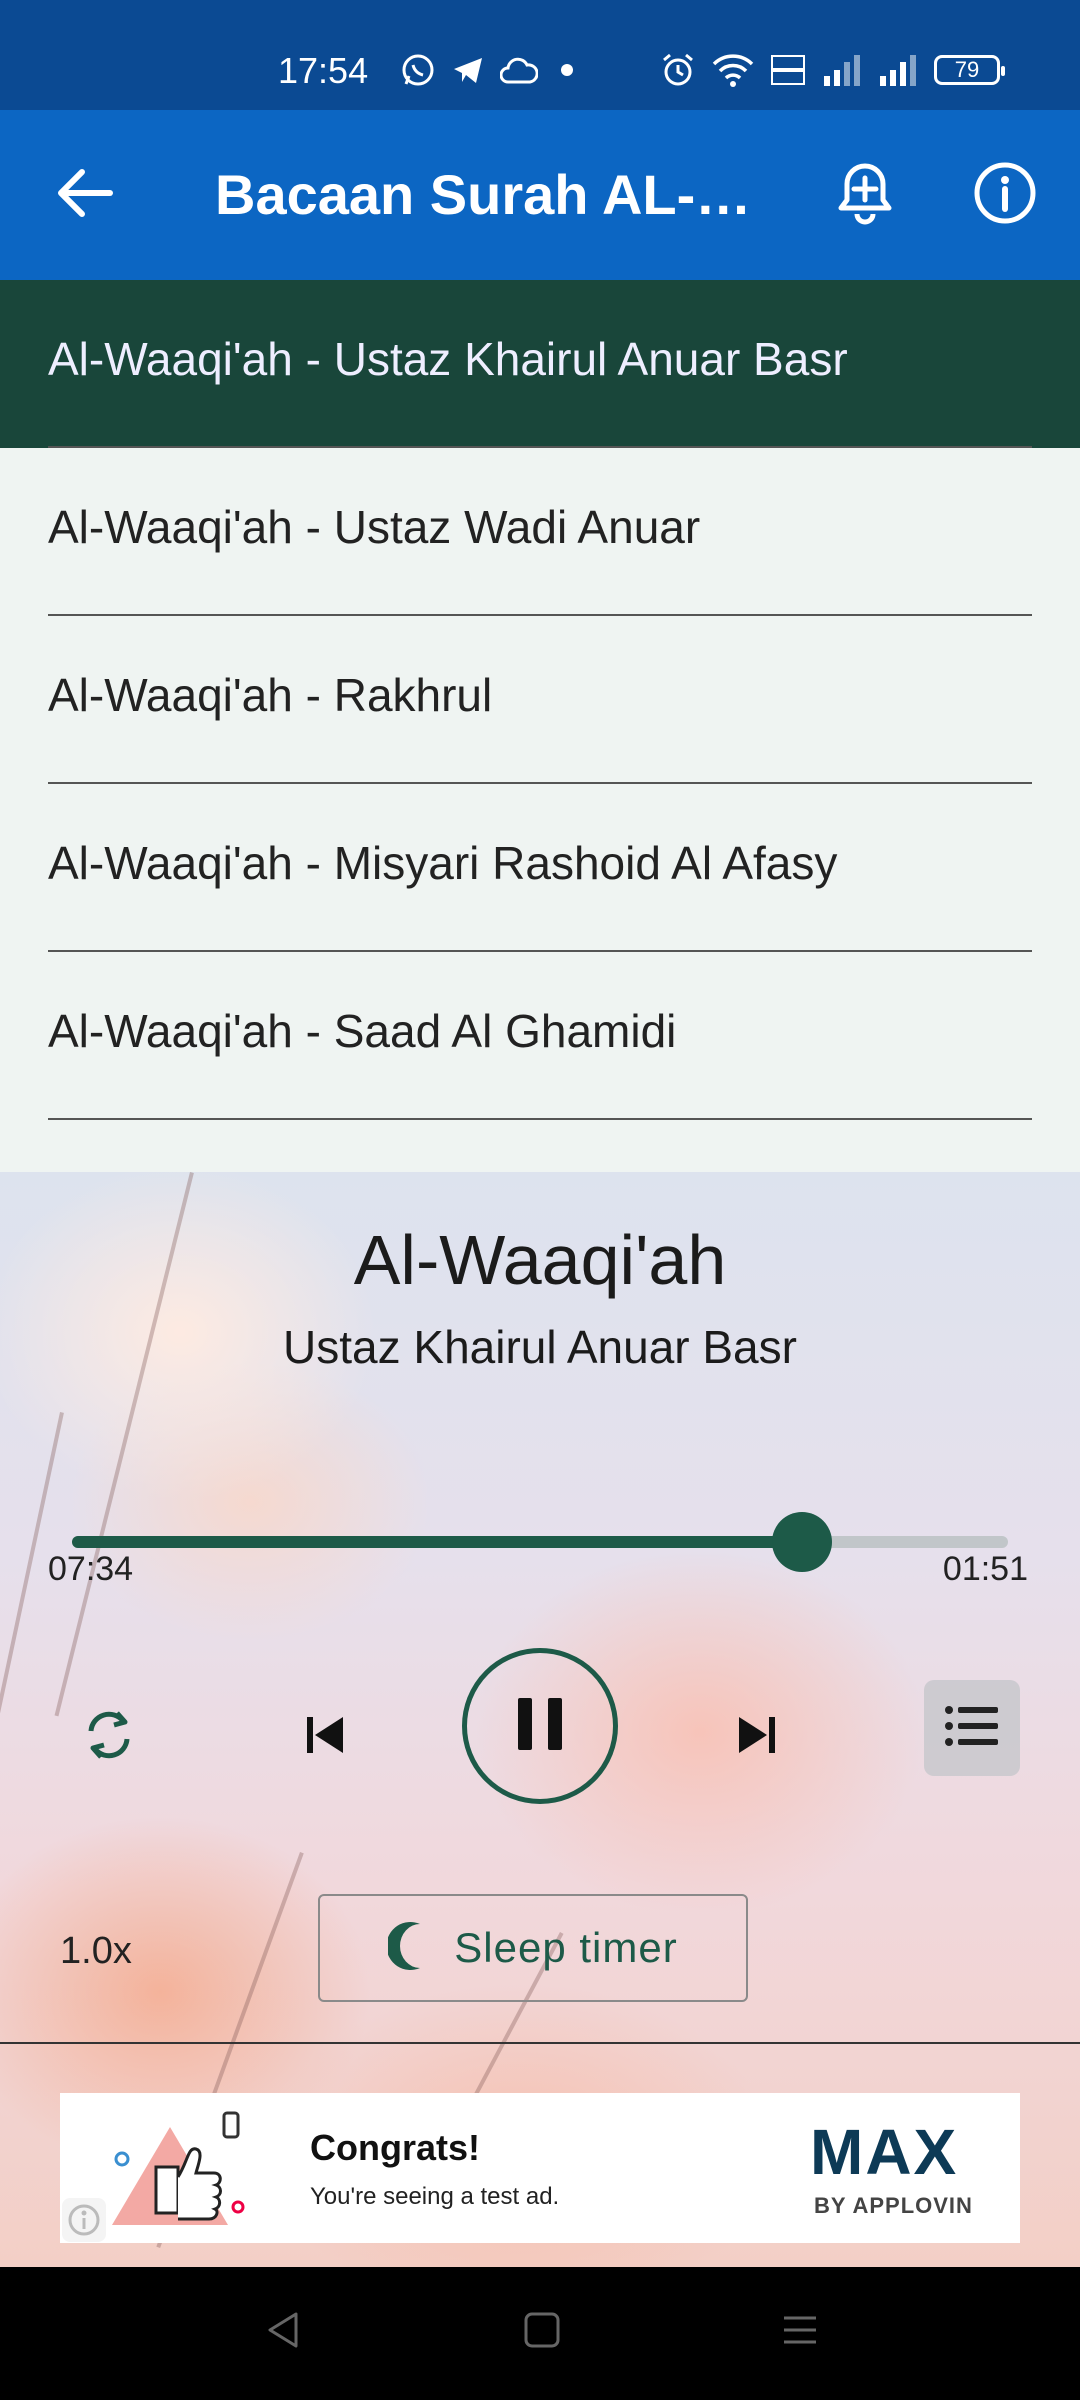 The width and height of the screenshot is (1080, 2400). I want to click on list-item: Al-Waaqi'ah - Ustaz Wadi Anuar, so click(540, 532).